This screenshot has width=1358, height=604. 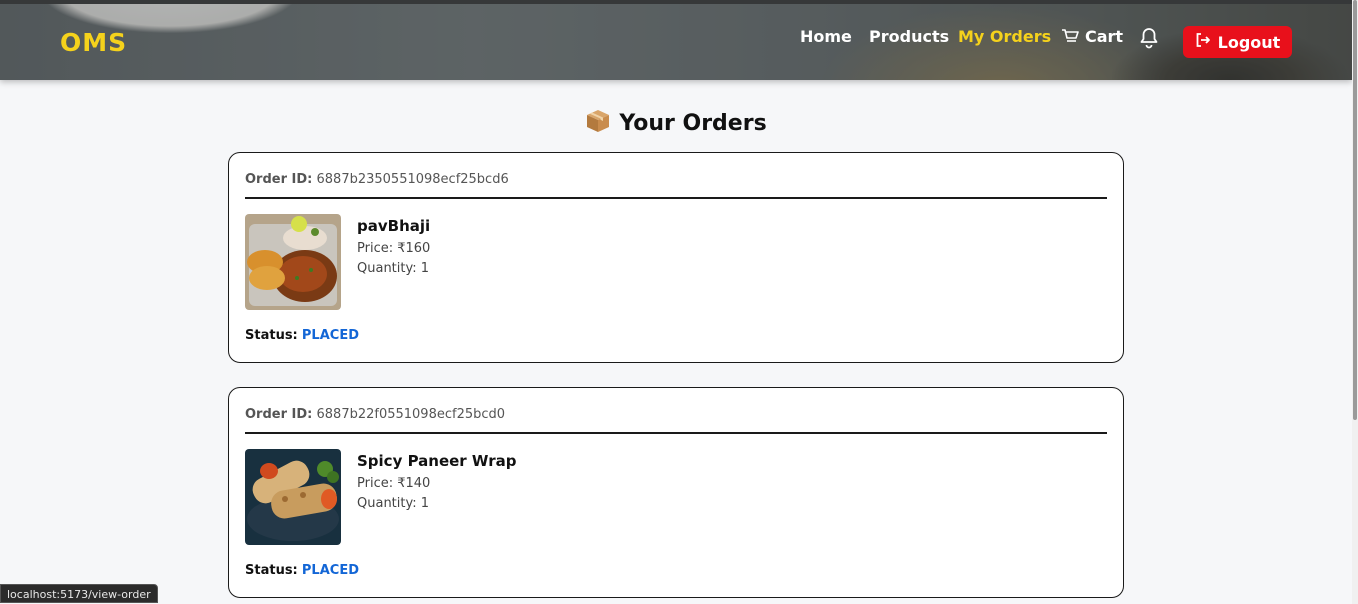 I want to click on order-id-value: 6887b22f0551098ecf25bcd0, so click(x=411, y=414).